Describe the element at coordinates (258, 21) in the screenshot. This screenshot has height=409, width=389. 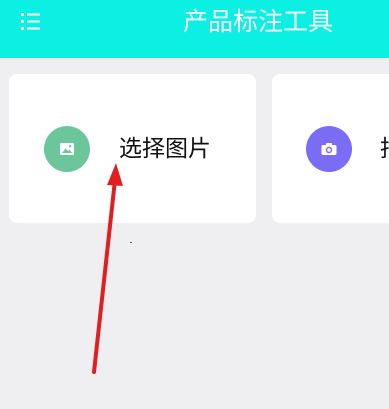
I see `page-title: 产品标注工具` at that location.